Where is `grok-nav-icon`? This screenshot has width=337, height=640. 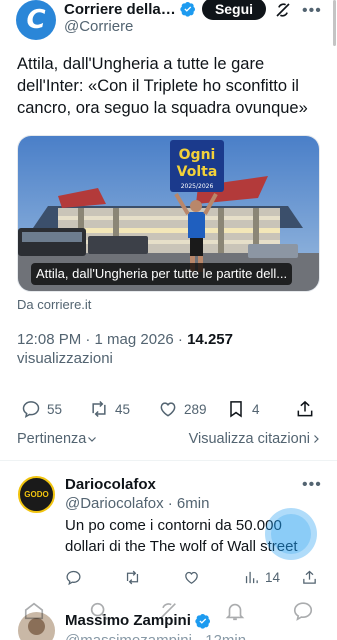
grok-nav-icon is located at coordinates (168, 611).